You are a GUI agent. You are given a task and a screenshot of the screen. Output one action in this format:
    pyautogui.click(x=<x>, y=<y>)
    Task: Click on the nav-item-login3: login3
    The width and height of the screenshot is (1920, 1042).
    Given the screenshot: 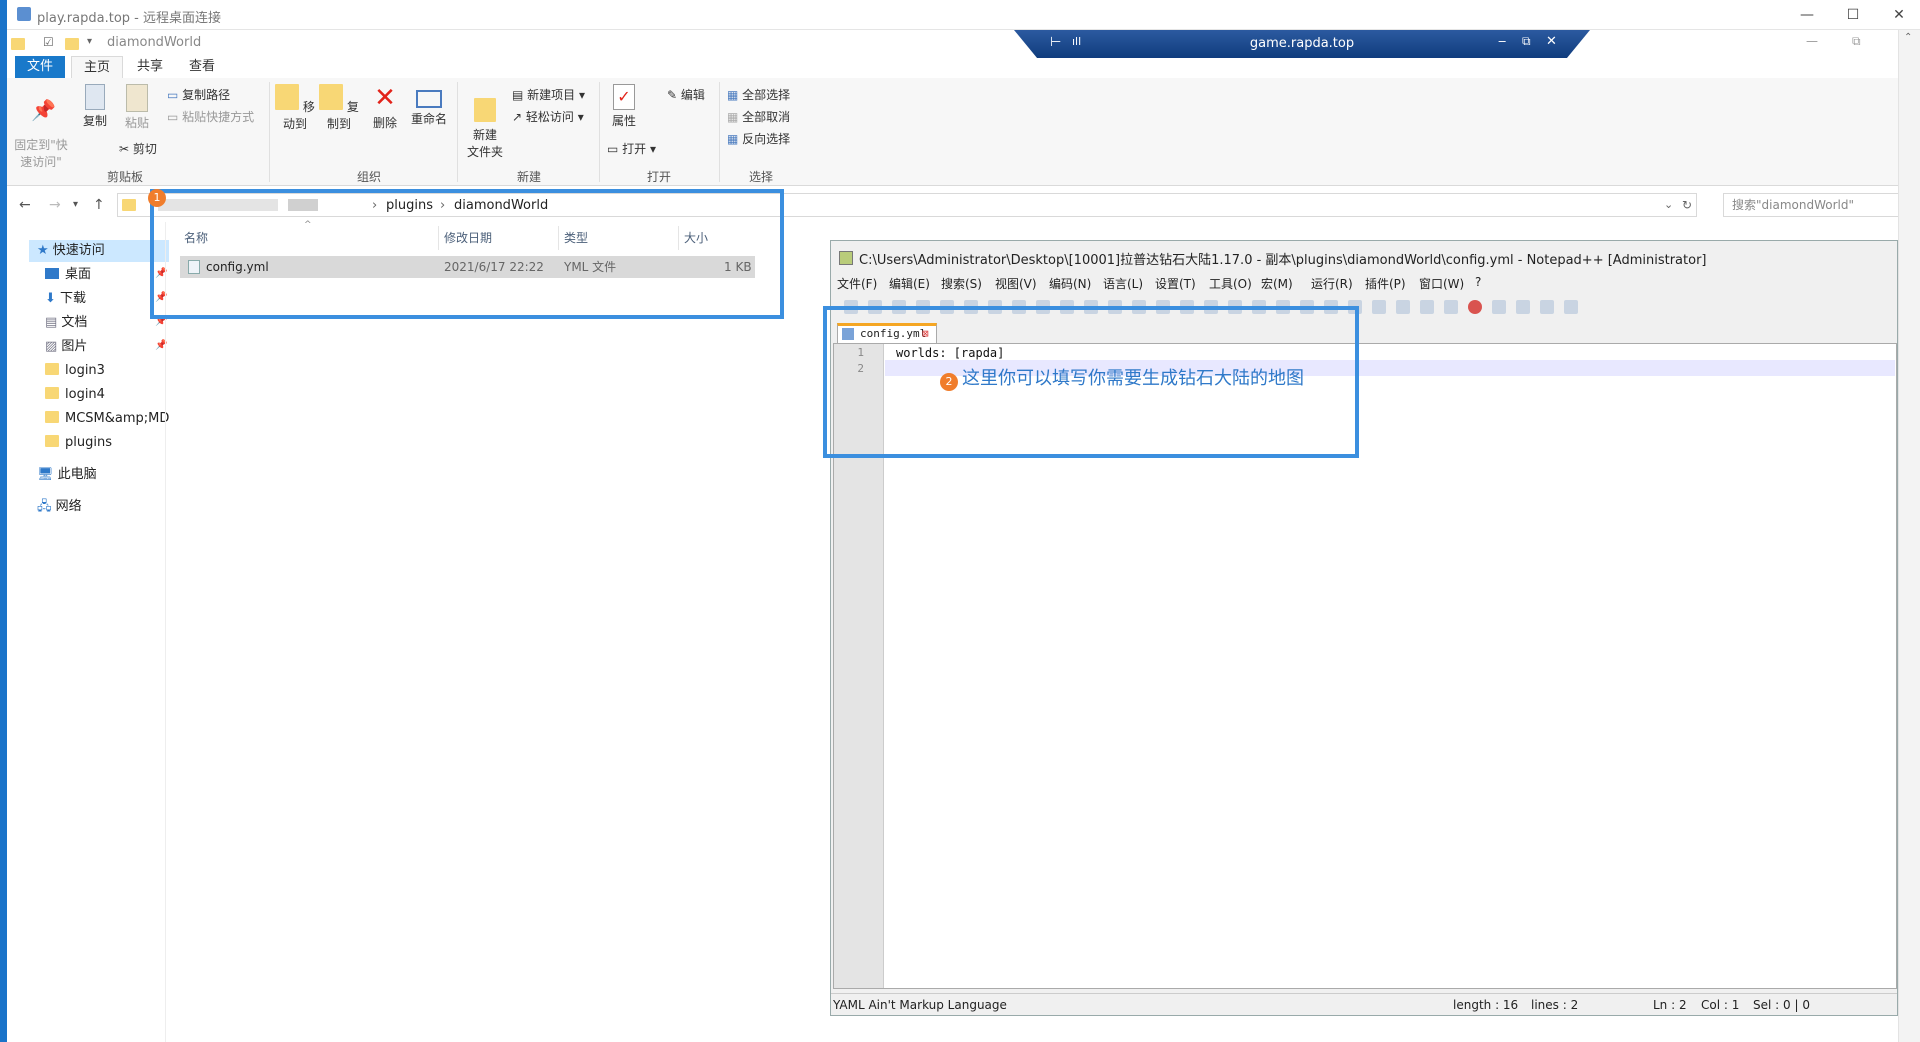 What is the action you would take?
    pyautogui.click(x=75, y=371)
    